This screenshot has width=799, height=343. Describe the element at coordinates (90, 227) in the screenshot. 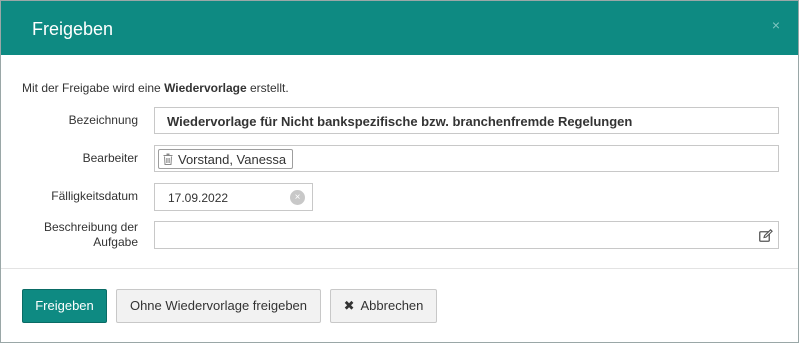

I see `beschreibung-label-line1: Beschreibung der` at that location.